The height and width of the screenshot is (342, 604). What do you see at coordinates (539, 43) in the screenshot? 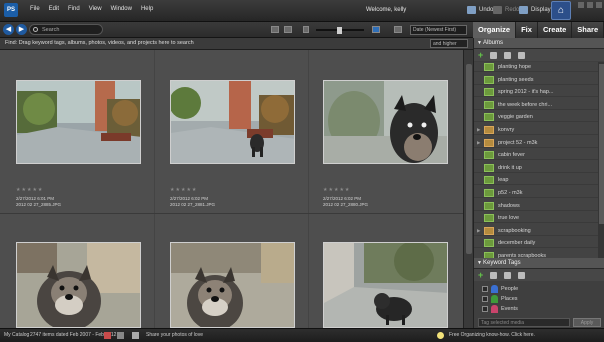
I see `albums-header: ▼ Albums` at bounding box center [539, 43].